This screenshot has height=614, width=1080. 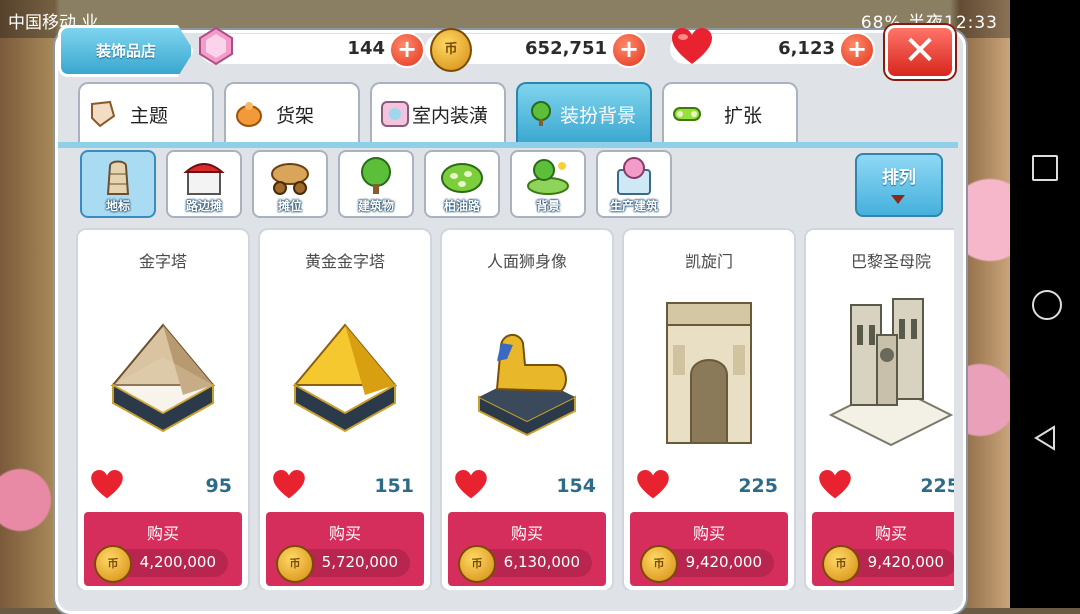 What do you see at coordinates (162, 261) in the screenshot?
I see `item-name: 金字塔` at bounding box center [162, 261].